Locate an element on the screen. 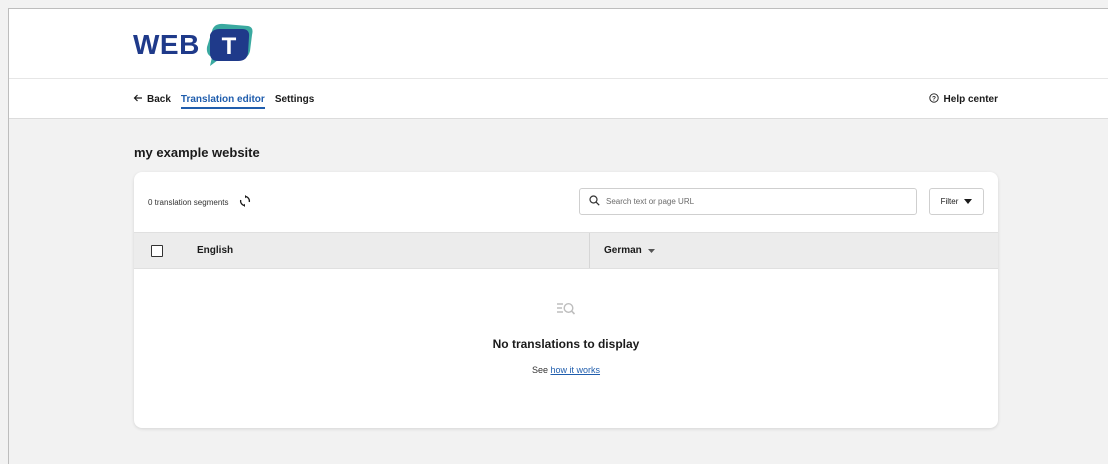  search-box is located at coordinates (748, 201).